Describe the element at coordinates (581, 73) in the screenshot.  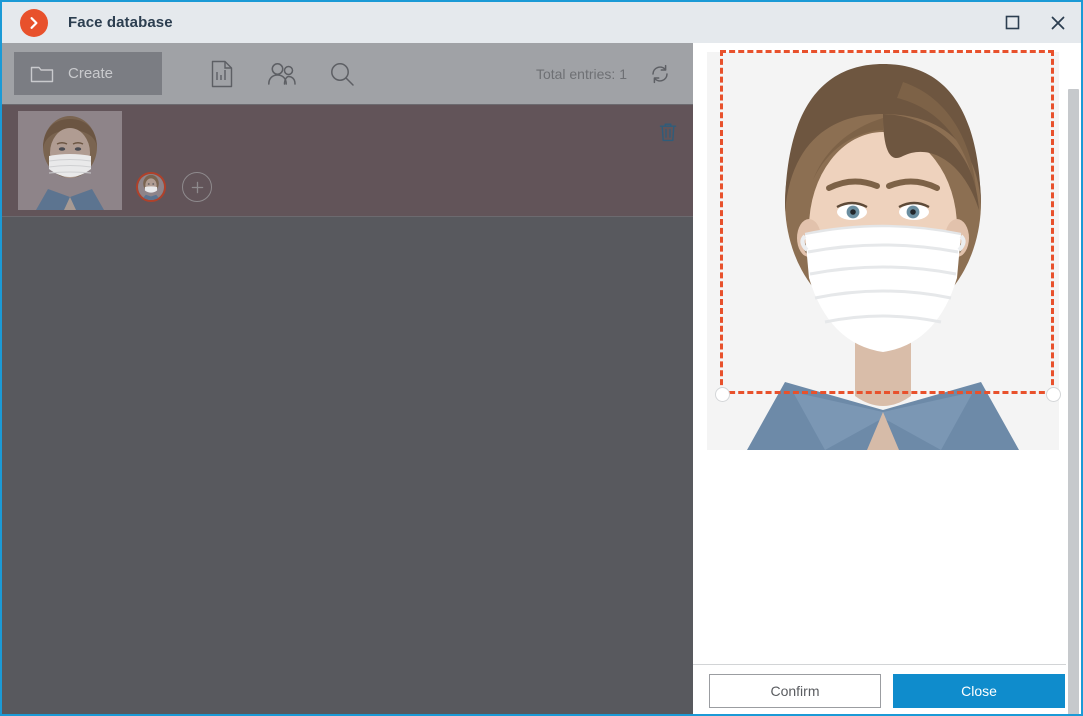
I see `total-entries-label: Total entries: 1` at that location.